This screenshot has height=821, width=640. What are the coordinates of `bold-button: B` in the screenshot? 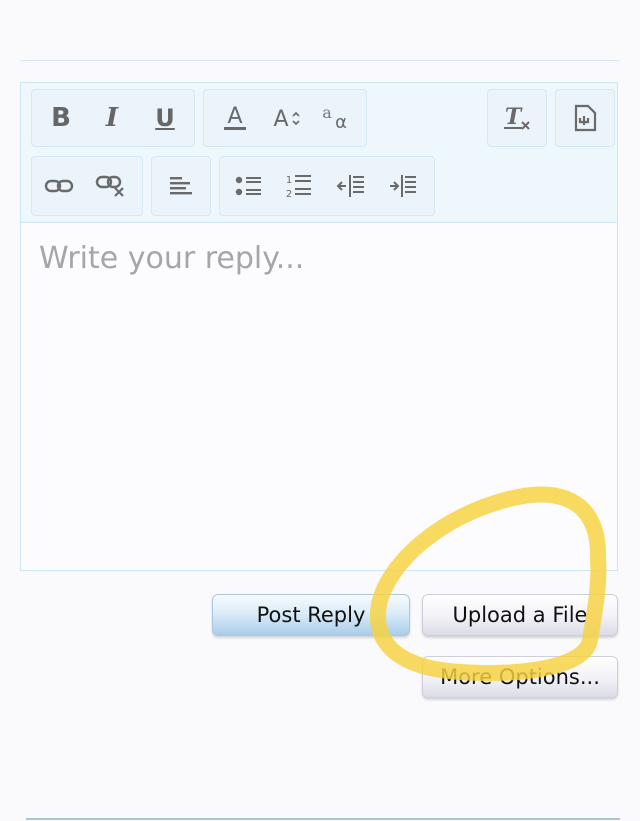 It's located at (61, 118).